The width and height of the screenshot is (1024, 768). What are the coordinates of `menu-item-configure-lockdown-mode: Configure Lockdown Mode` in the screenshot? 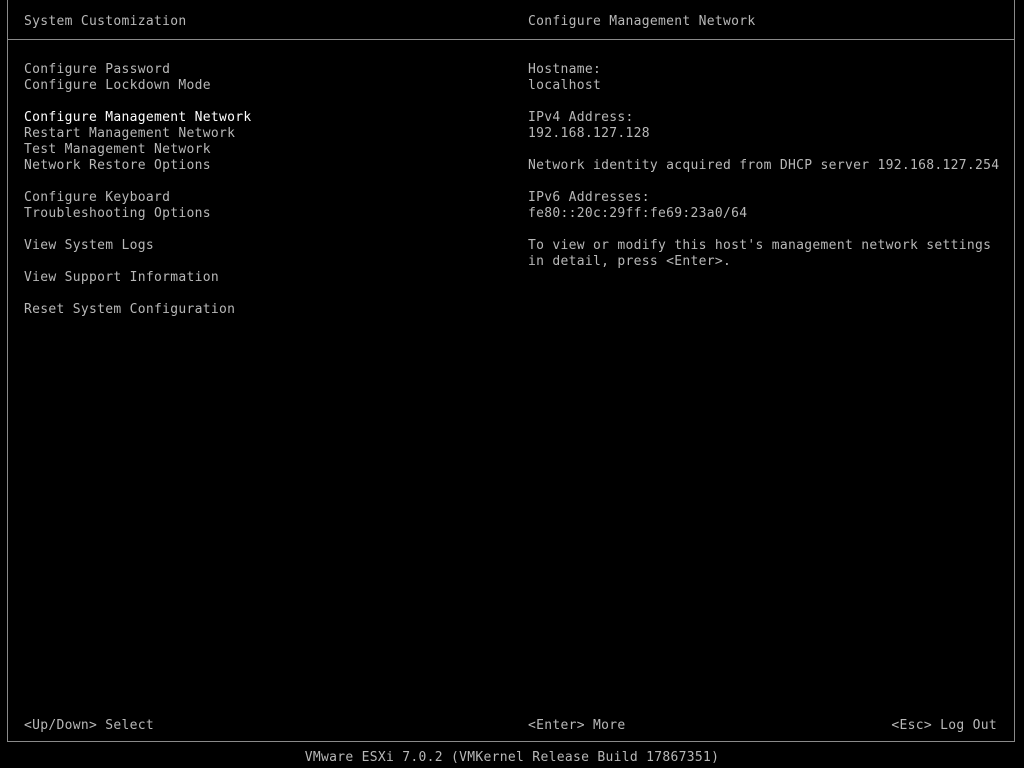 It's located at (138, 86).